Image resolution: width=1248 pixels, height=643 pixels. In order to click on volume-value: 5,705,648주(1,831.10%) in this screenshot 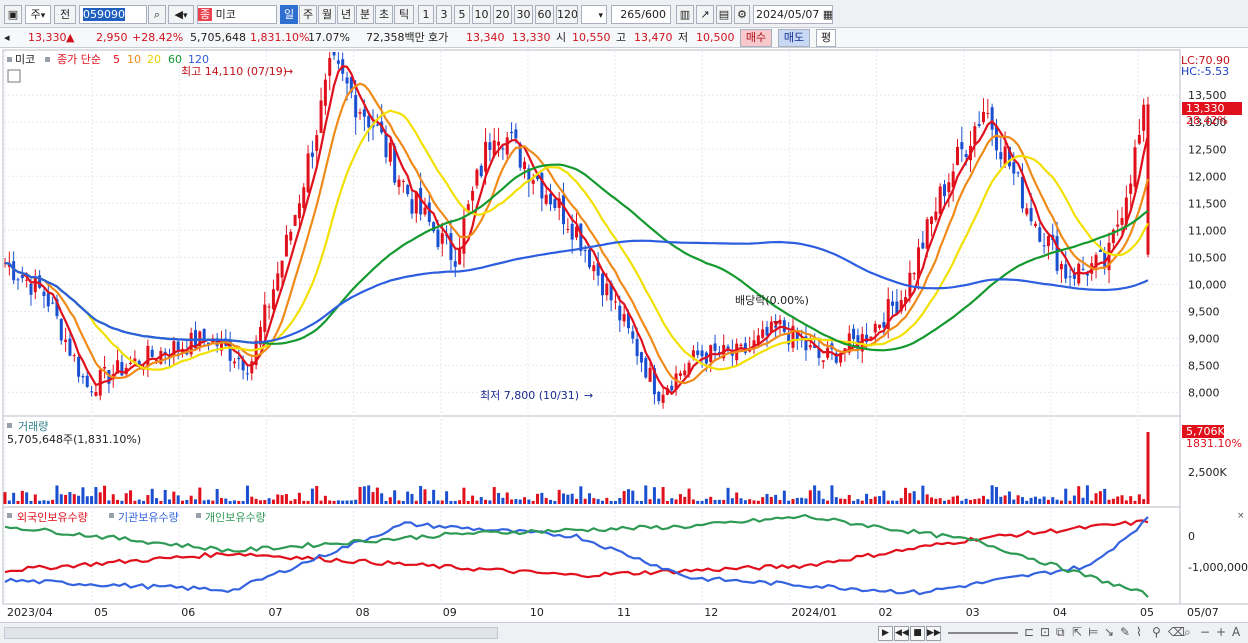, I will do `click(74, 439)`.